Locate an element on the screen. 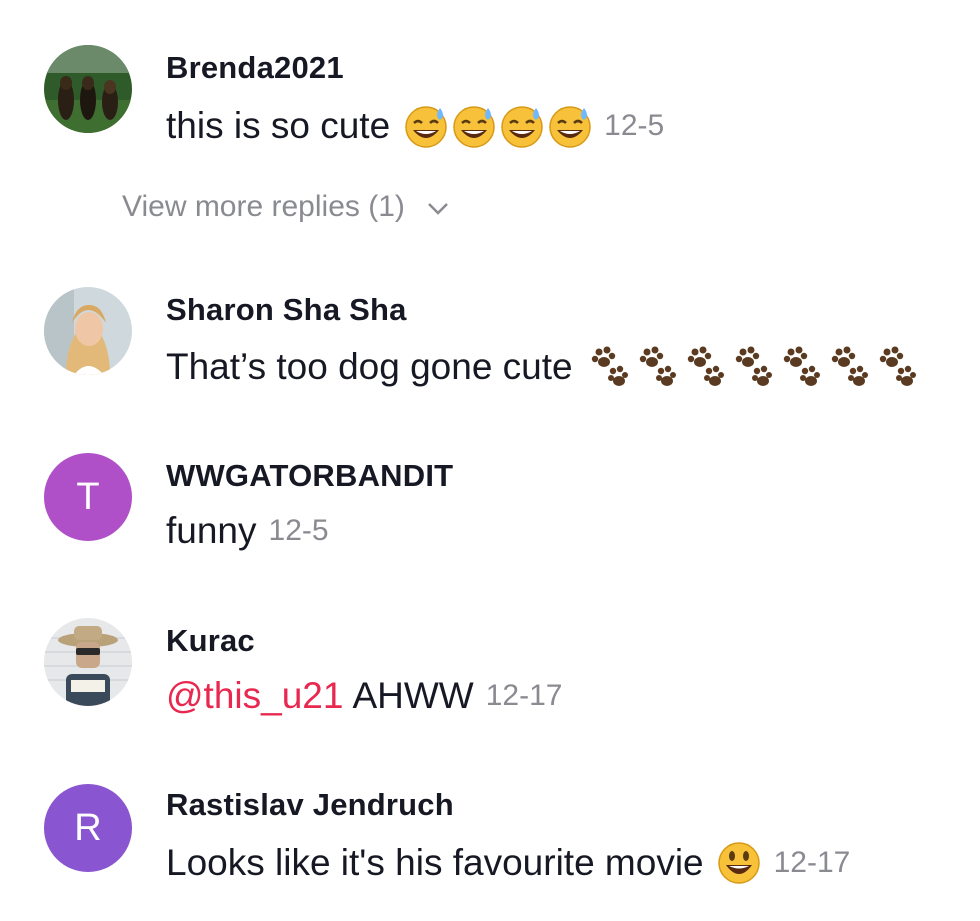 Image resolution: width=980 pixels, height=921 pixels. sweat-smile-face is located at coordinates (426, 127).